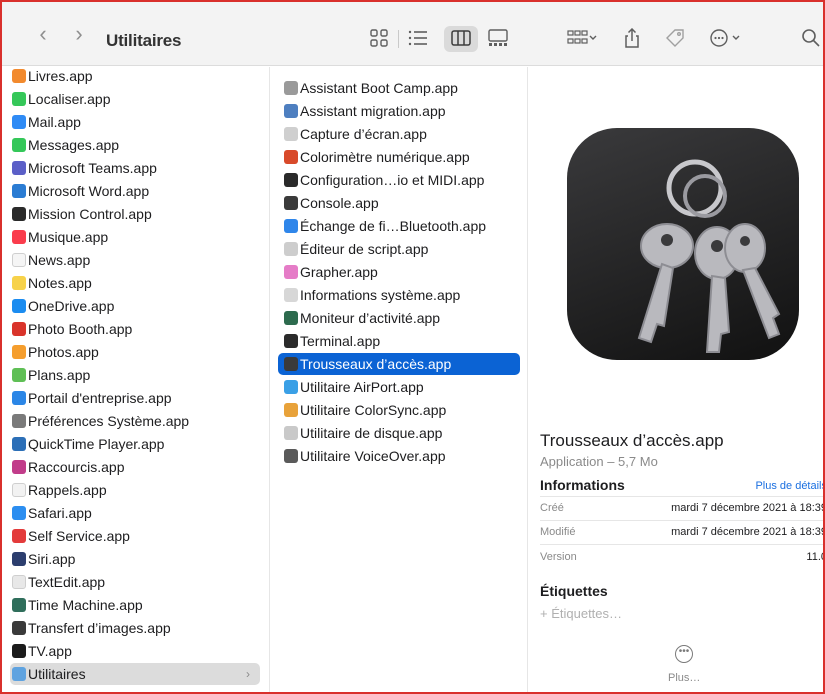  I want to click on shortcuts-icon, so click(19, 467).